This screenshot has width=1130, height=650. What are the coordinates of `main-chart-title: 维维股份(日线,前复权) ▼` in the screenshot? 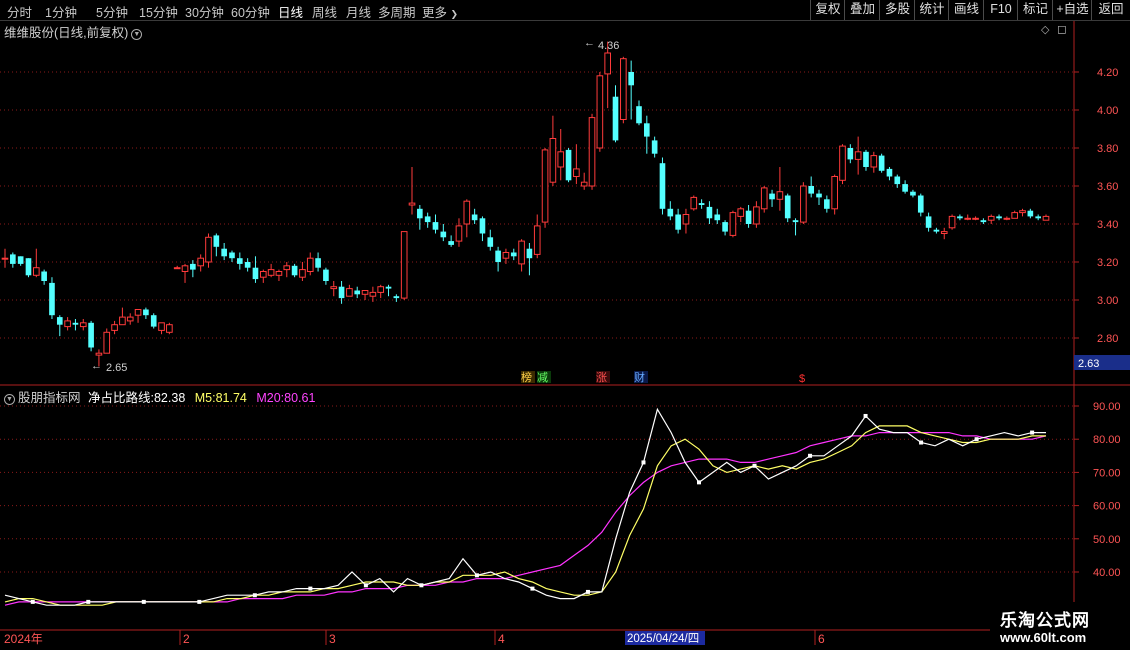 It's located at (73, 31).